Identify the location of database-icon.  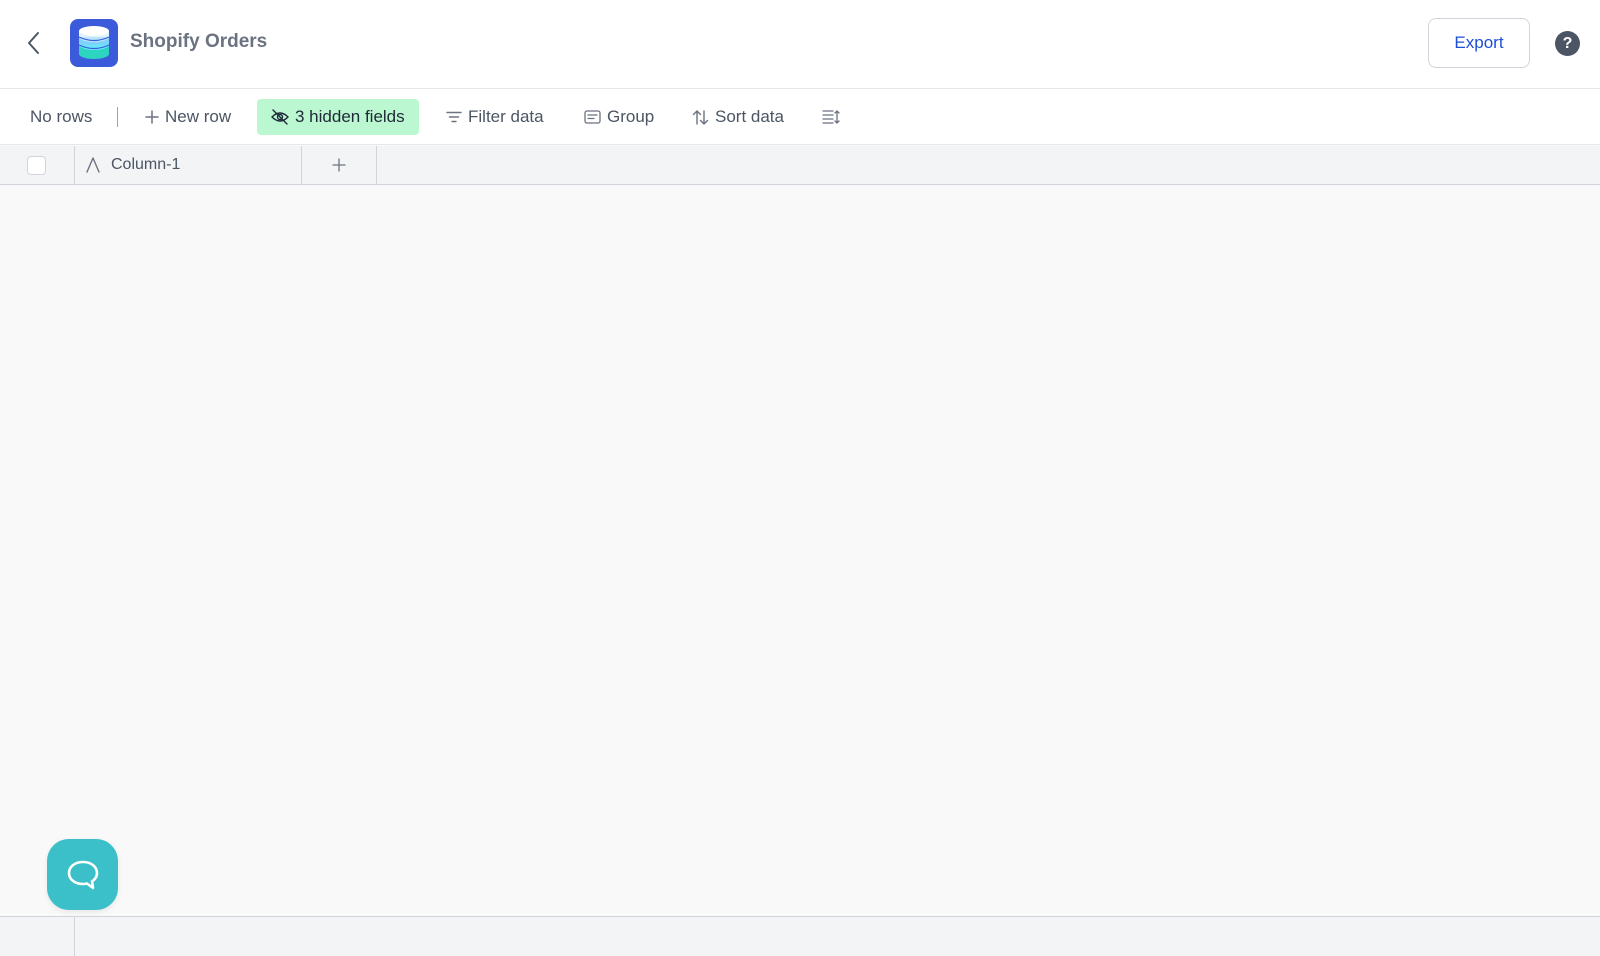
(94, 42).